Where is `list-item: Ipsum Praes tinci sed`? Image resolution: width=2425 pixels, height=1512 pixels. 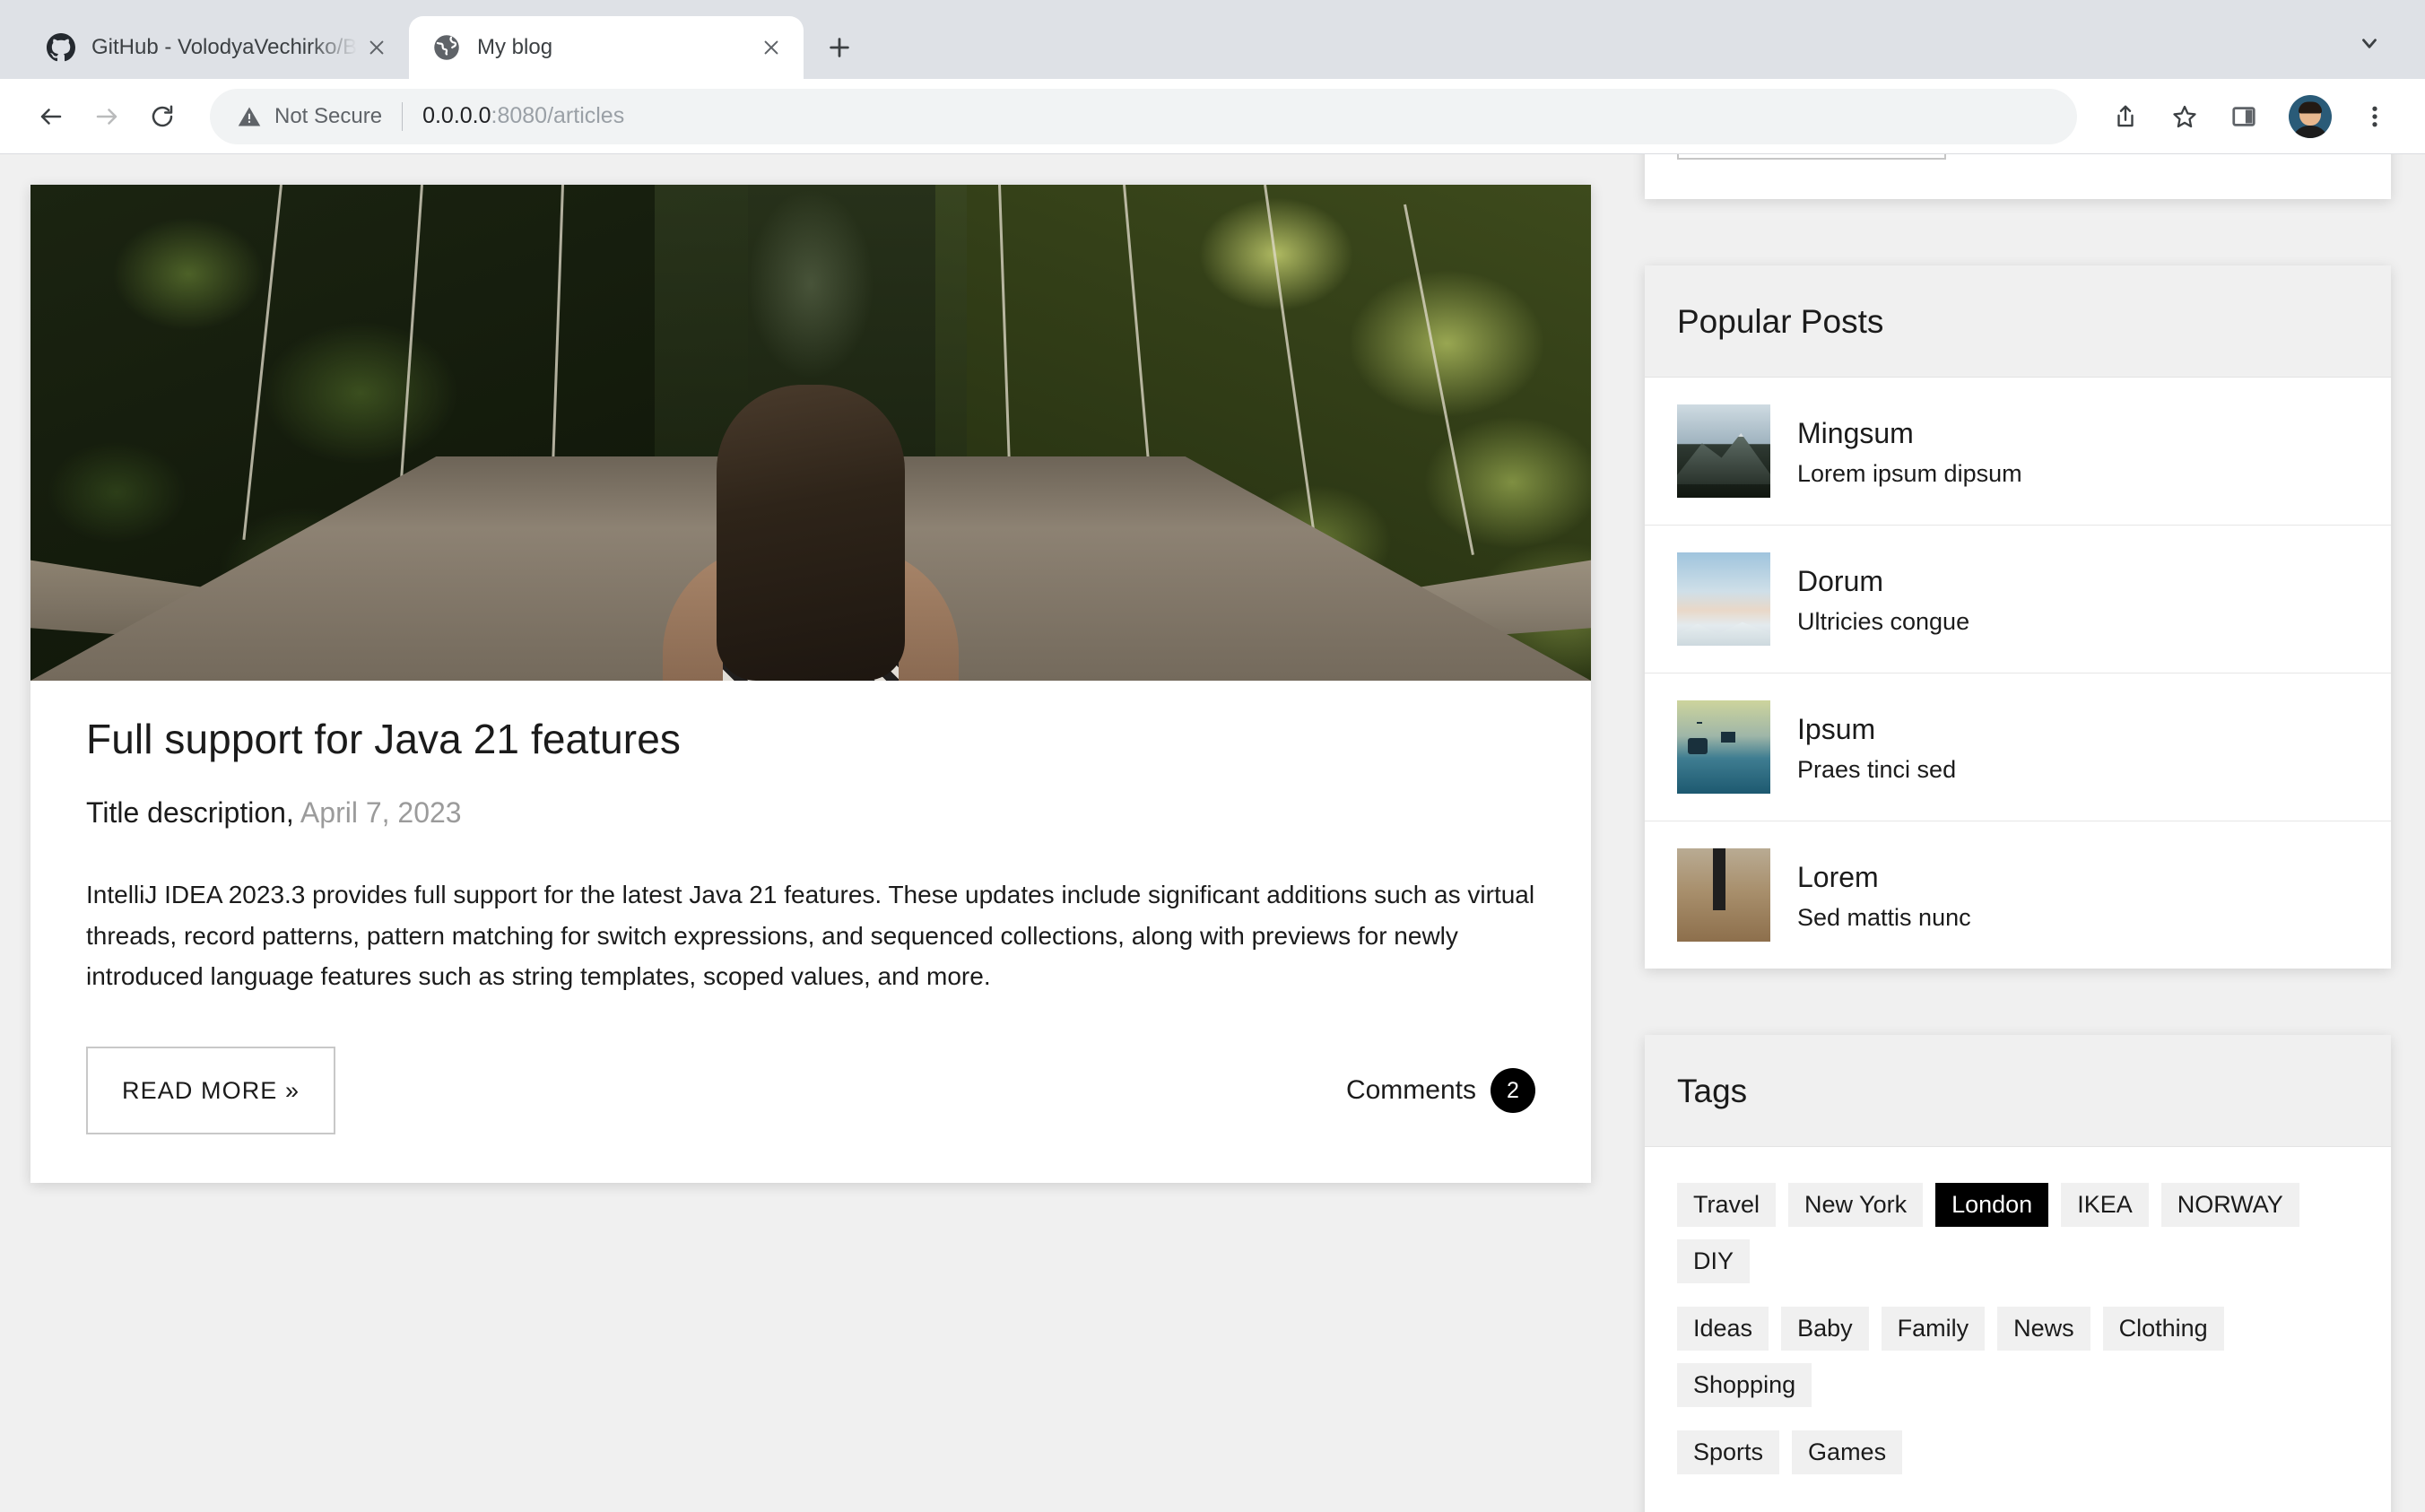 list-item: Ipsum Praes tinci sed is located at coordinates (2018, 747).